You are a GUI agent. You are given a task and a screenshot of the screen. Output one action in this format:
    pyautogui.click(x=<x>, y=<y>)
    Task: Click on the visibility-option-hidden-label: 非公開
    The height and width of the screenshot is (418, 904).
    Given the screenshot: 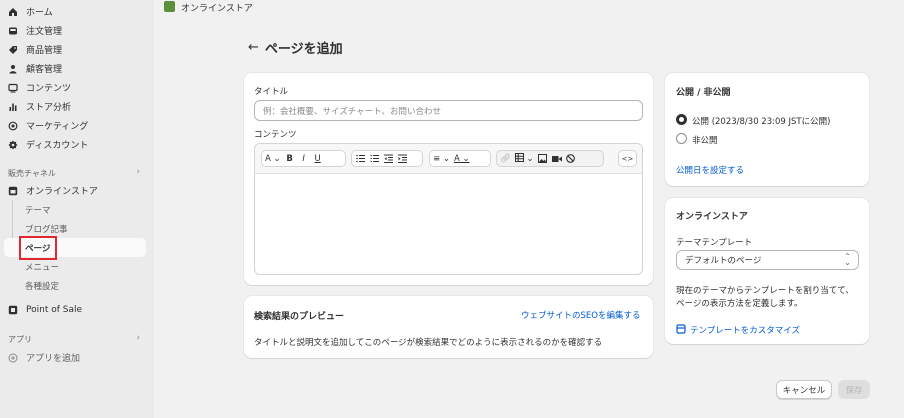 What is the action you would take?
    pyautogui.click(x=705, y=141)
    